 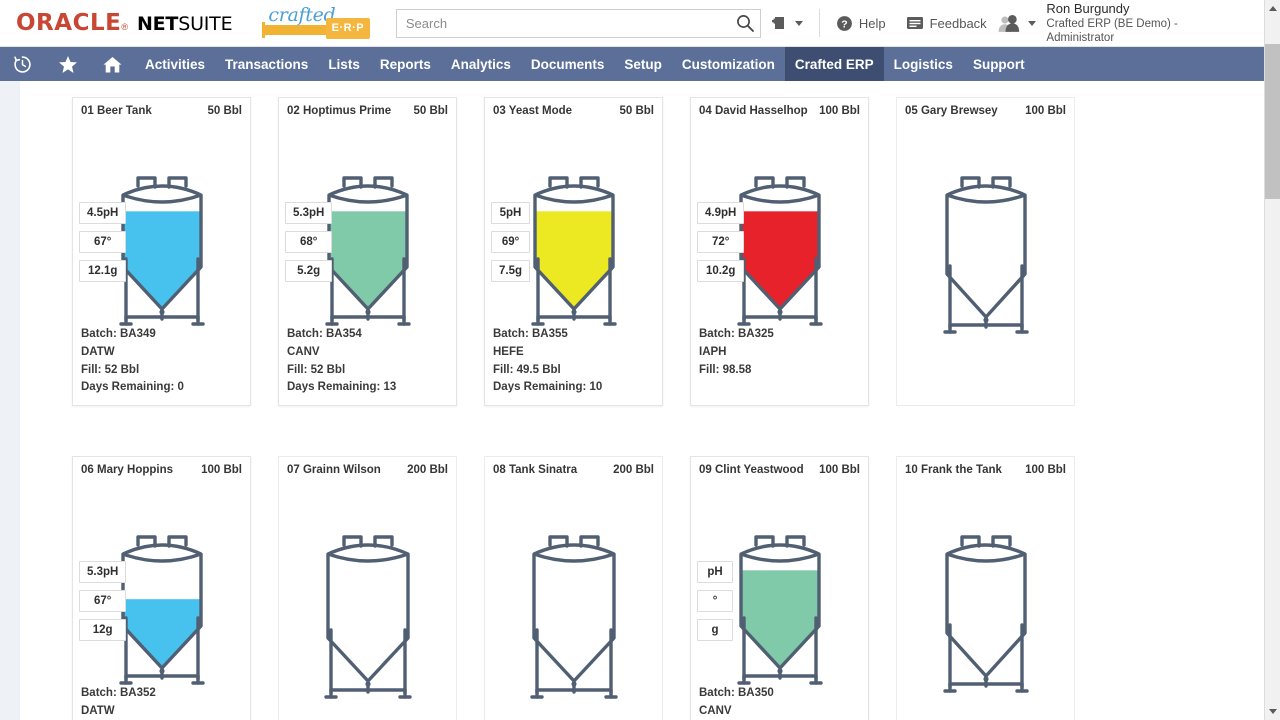 I want to click on nav-item-lists: Lists, so click(x=344, y=64).